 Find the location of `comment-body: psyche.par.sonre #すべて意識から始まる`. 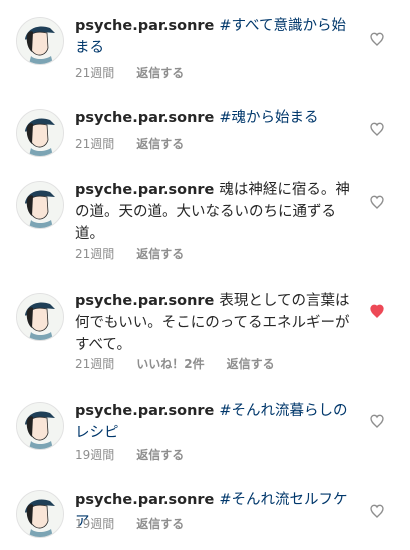

comment-body: psyche.par.sonre #すべて意識から始まる is located at coordinates (217, 37).